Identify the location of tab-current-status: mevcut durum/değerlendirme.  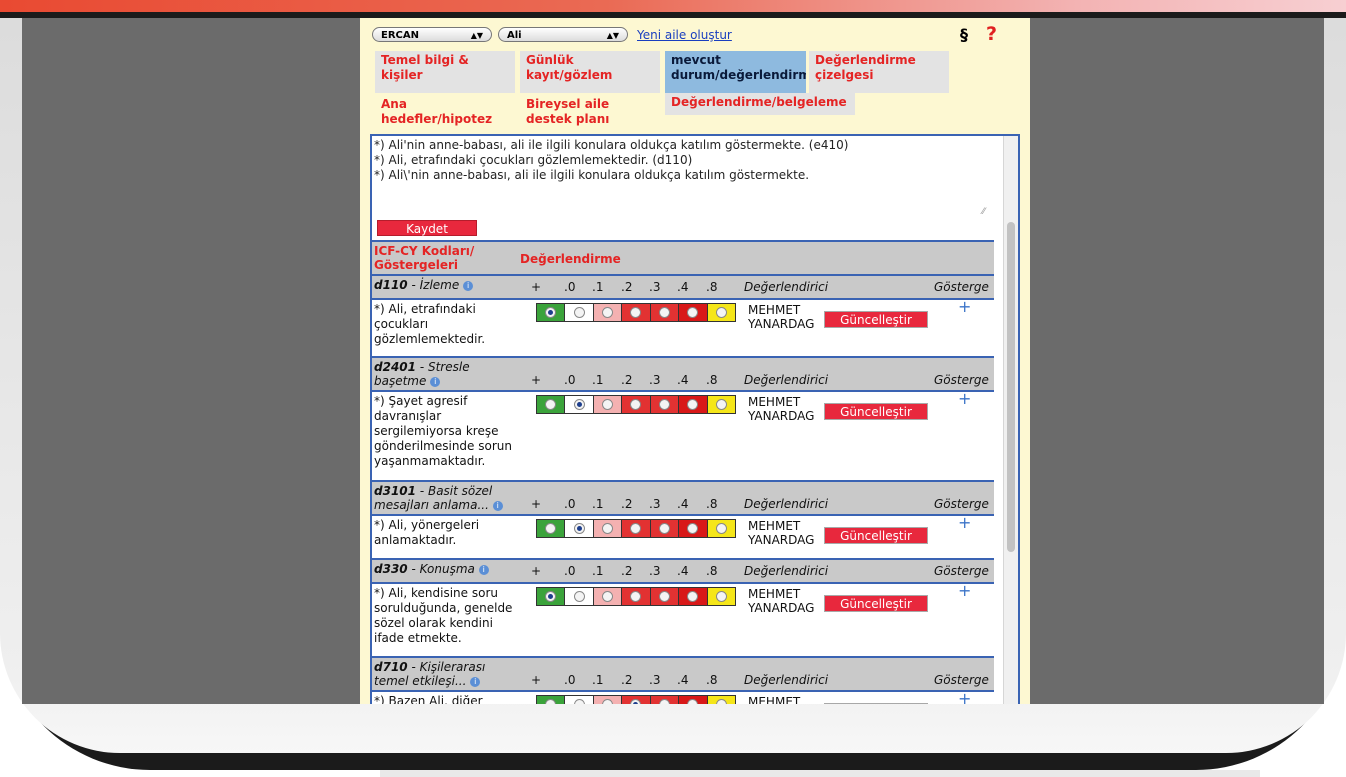
(735, 72).